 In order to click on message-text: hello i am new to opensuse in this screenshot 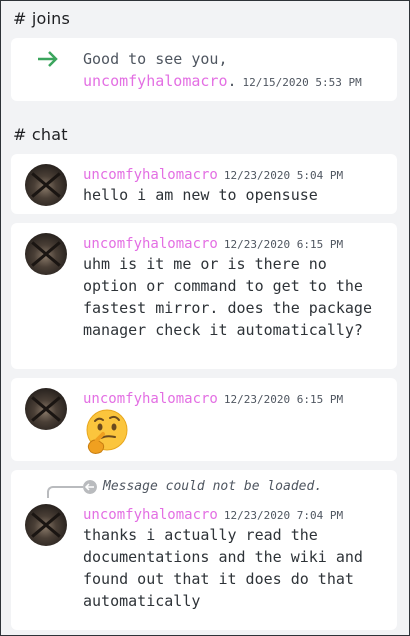, I will do `click(200, 195)`.